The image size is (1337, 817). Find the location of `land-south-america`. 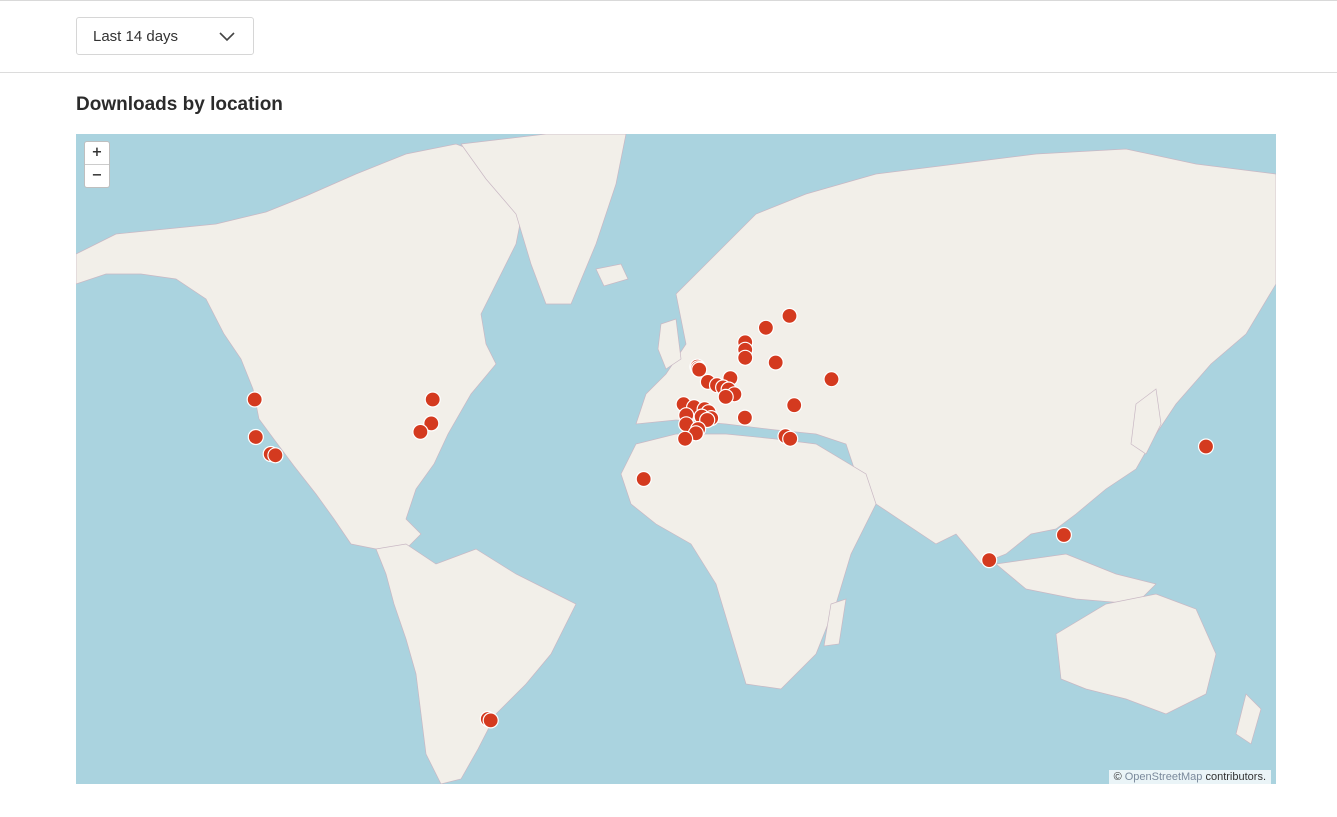

land-south-america is located at coordinates (476, 663).